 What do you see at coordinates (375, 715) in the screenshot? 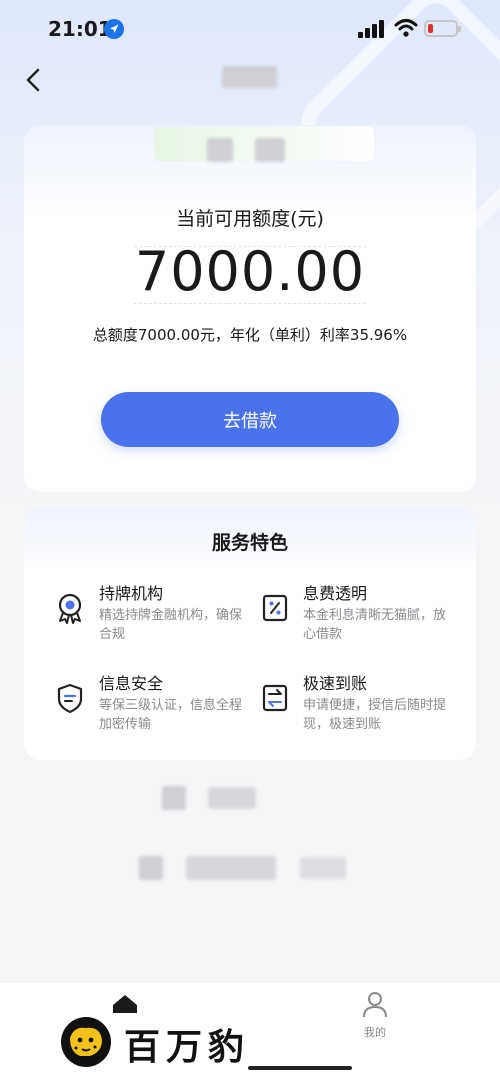
I see `feature-desc: 申请便捷，授信后随时提现，极速到账` at bounding box center [375, 715].